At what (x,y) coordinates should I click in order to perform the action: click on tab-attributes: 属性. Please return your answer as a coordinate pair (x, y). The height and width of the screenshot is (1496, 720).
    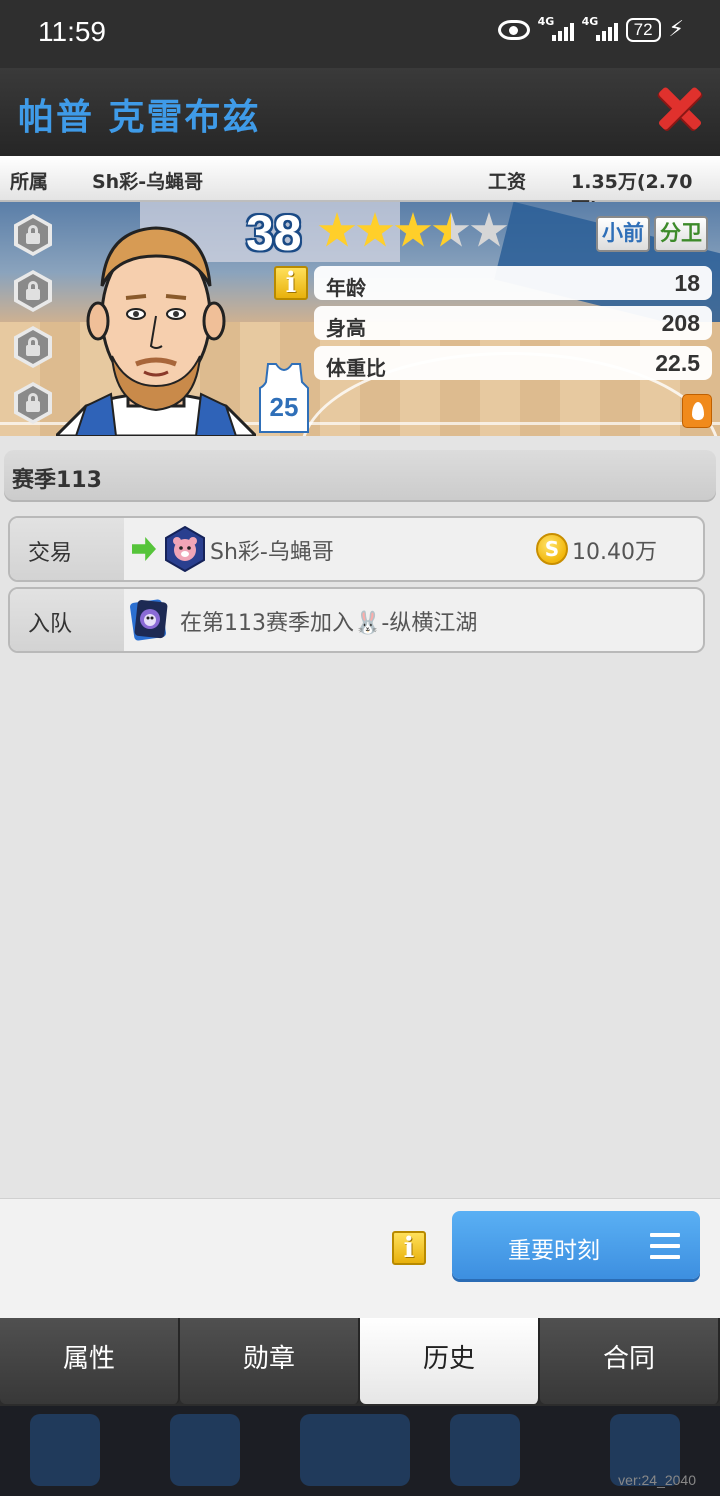
    Looking at the image, I should click on (90, 1361).